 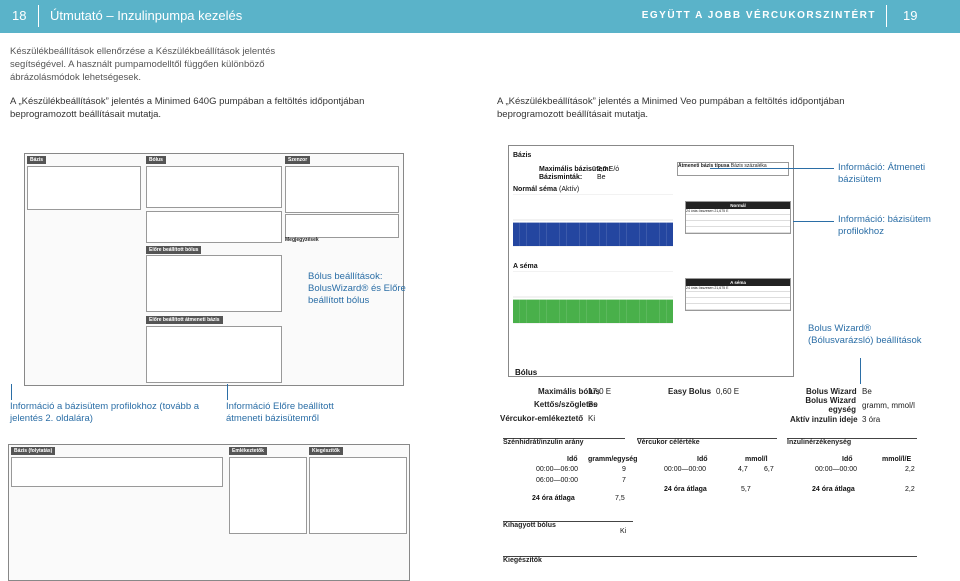 What do you see at coordinates (888, 405) in the screenshot?
I see `bw-unit-value: gramm, mmol/l` at bounding box center [888, 405].